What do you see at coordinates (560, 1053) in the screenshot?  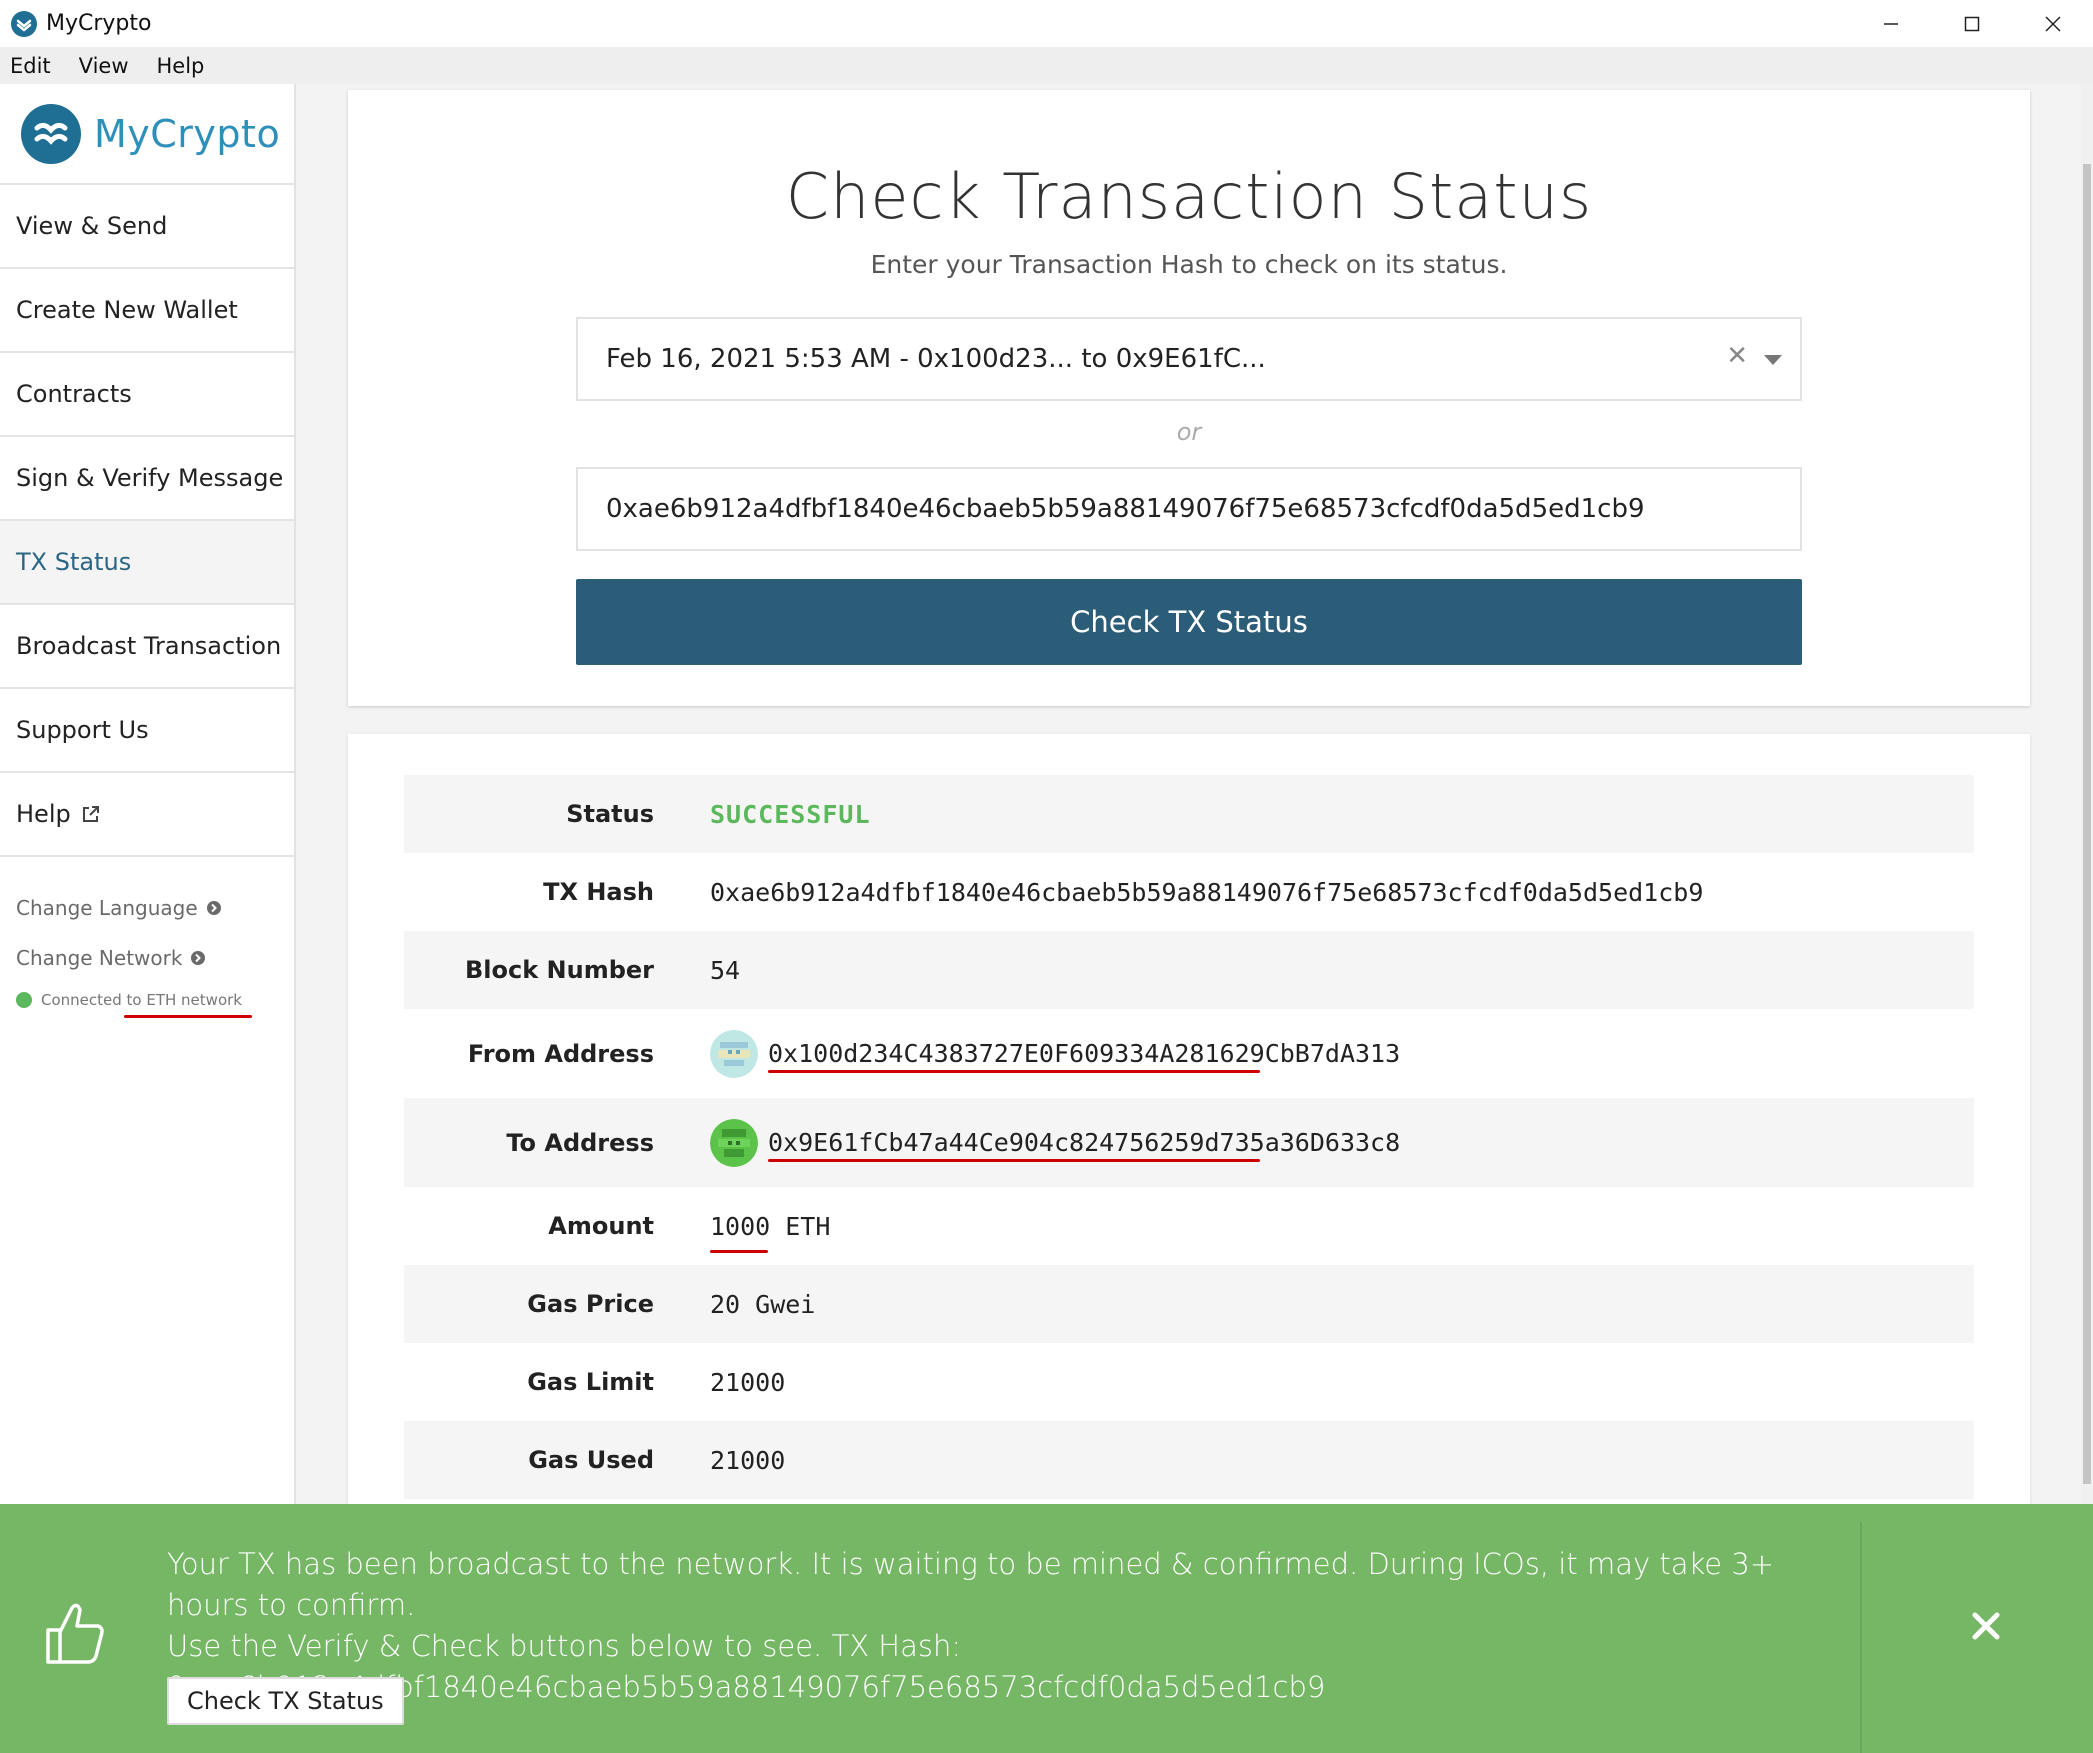 I see `from-address-label: From Address` at bounding box center [560, 1053].